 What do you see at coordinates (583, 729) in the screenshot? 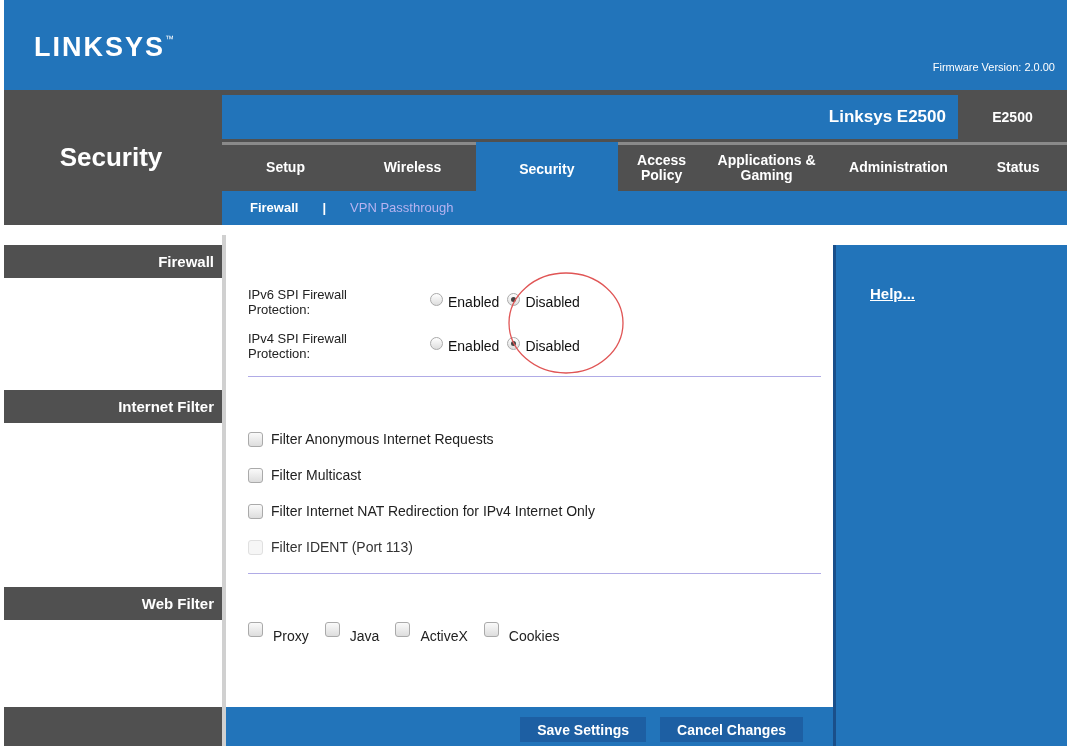
I see `save-button: Save Settings` at bounding box center [583, 729].